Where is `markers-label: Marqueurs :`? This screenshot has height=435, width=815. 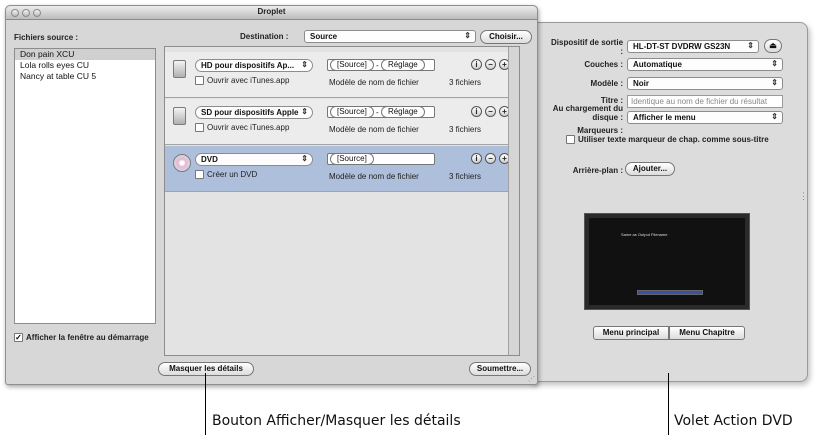
markers-label: Marqueurs : is located at coordinates (600, 130).